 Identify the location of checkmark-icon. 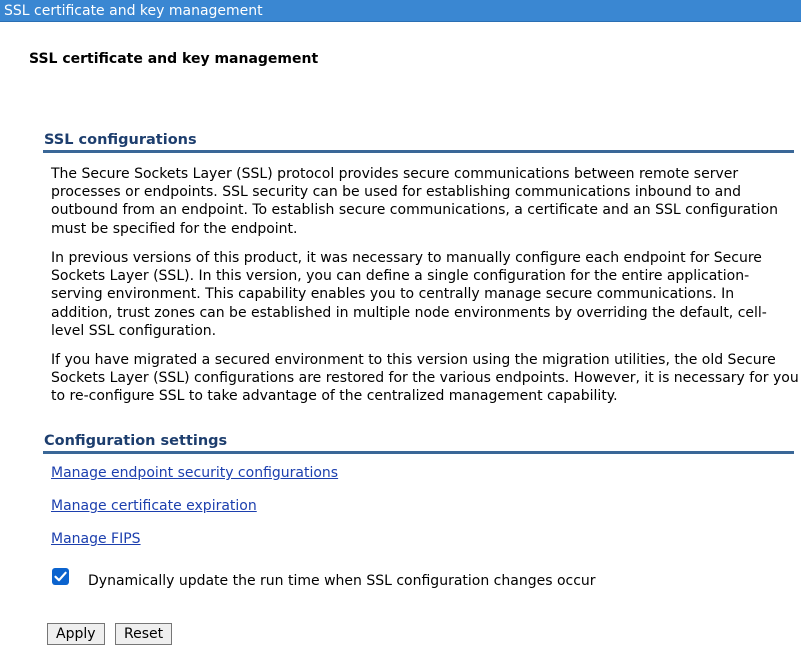
(60, 576).